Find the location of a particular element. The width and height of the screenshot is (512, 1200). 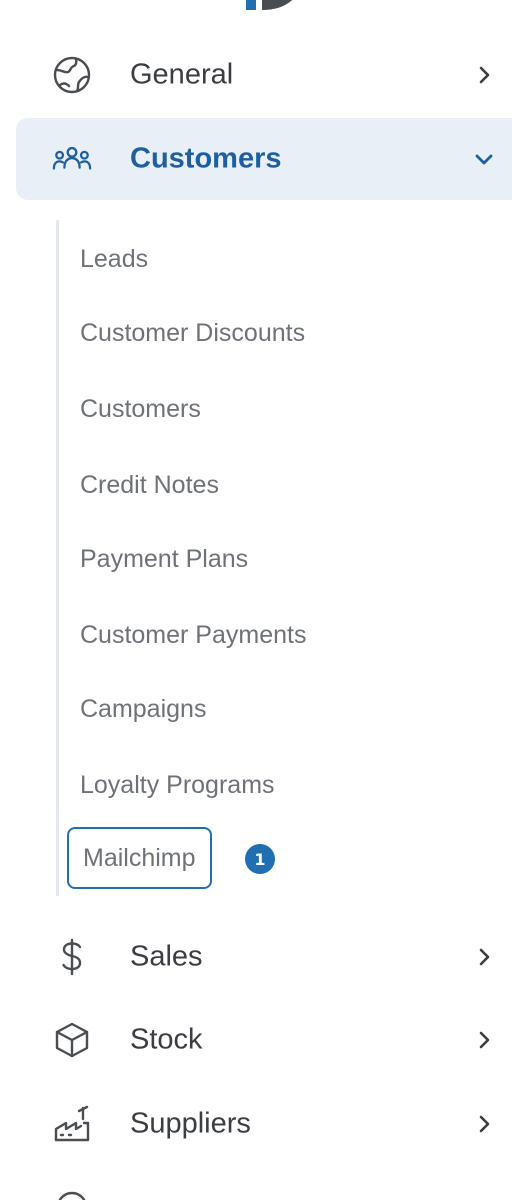

sidebar-item-sales: Sales is located at coordinates (264, 957).